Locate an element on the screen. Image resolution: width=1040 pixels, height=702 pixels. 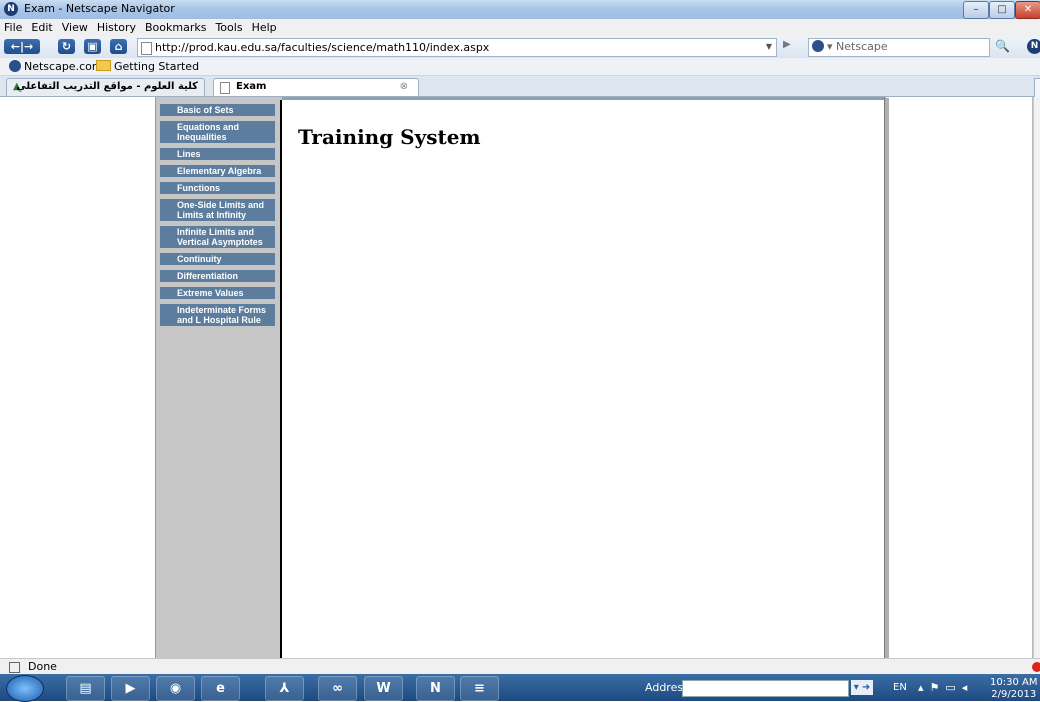
sidebar-item-differentiation: Differentiation is located at coordinates (217, 276).